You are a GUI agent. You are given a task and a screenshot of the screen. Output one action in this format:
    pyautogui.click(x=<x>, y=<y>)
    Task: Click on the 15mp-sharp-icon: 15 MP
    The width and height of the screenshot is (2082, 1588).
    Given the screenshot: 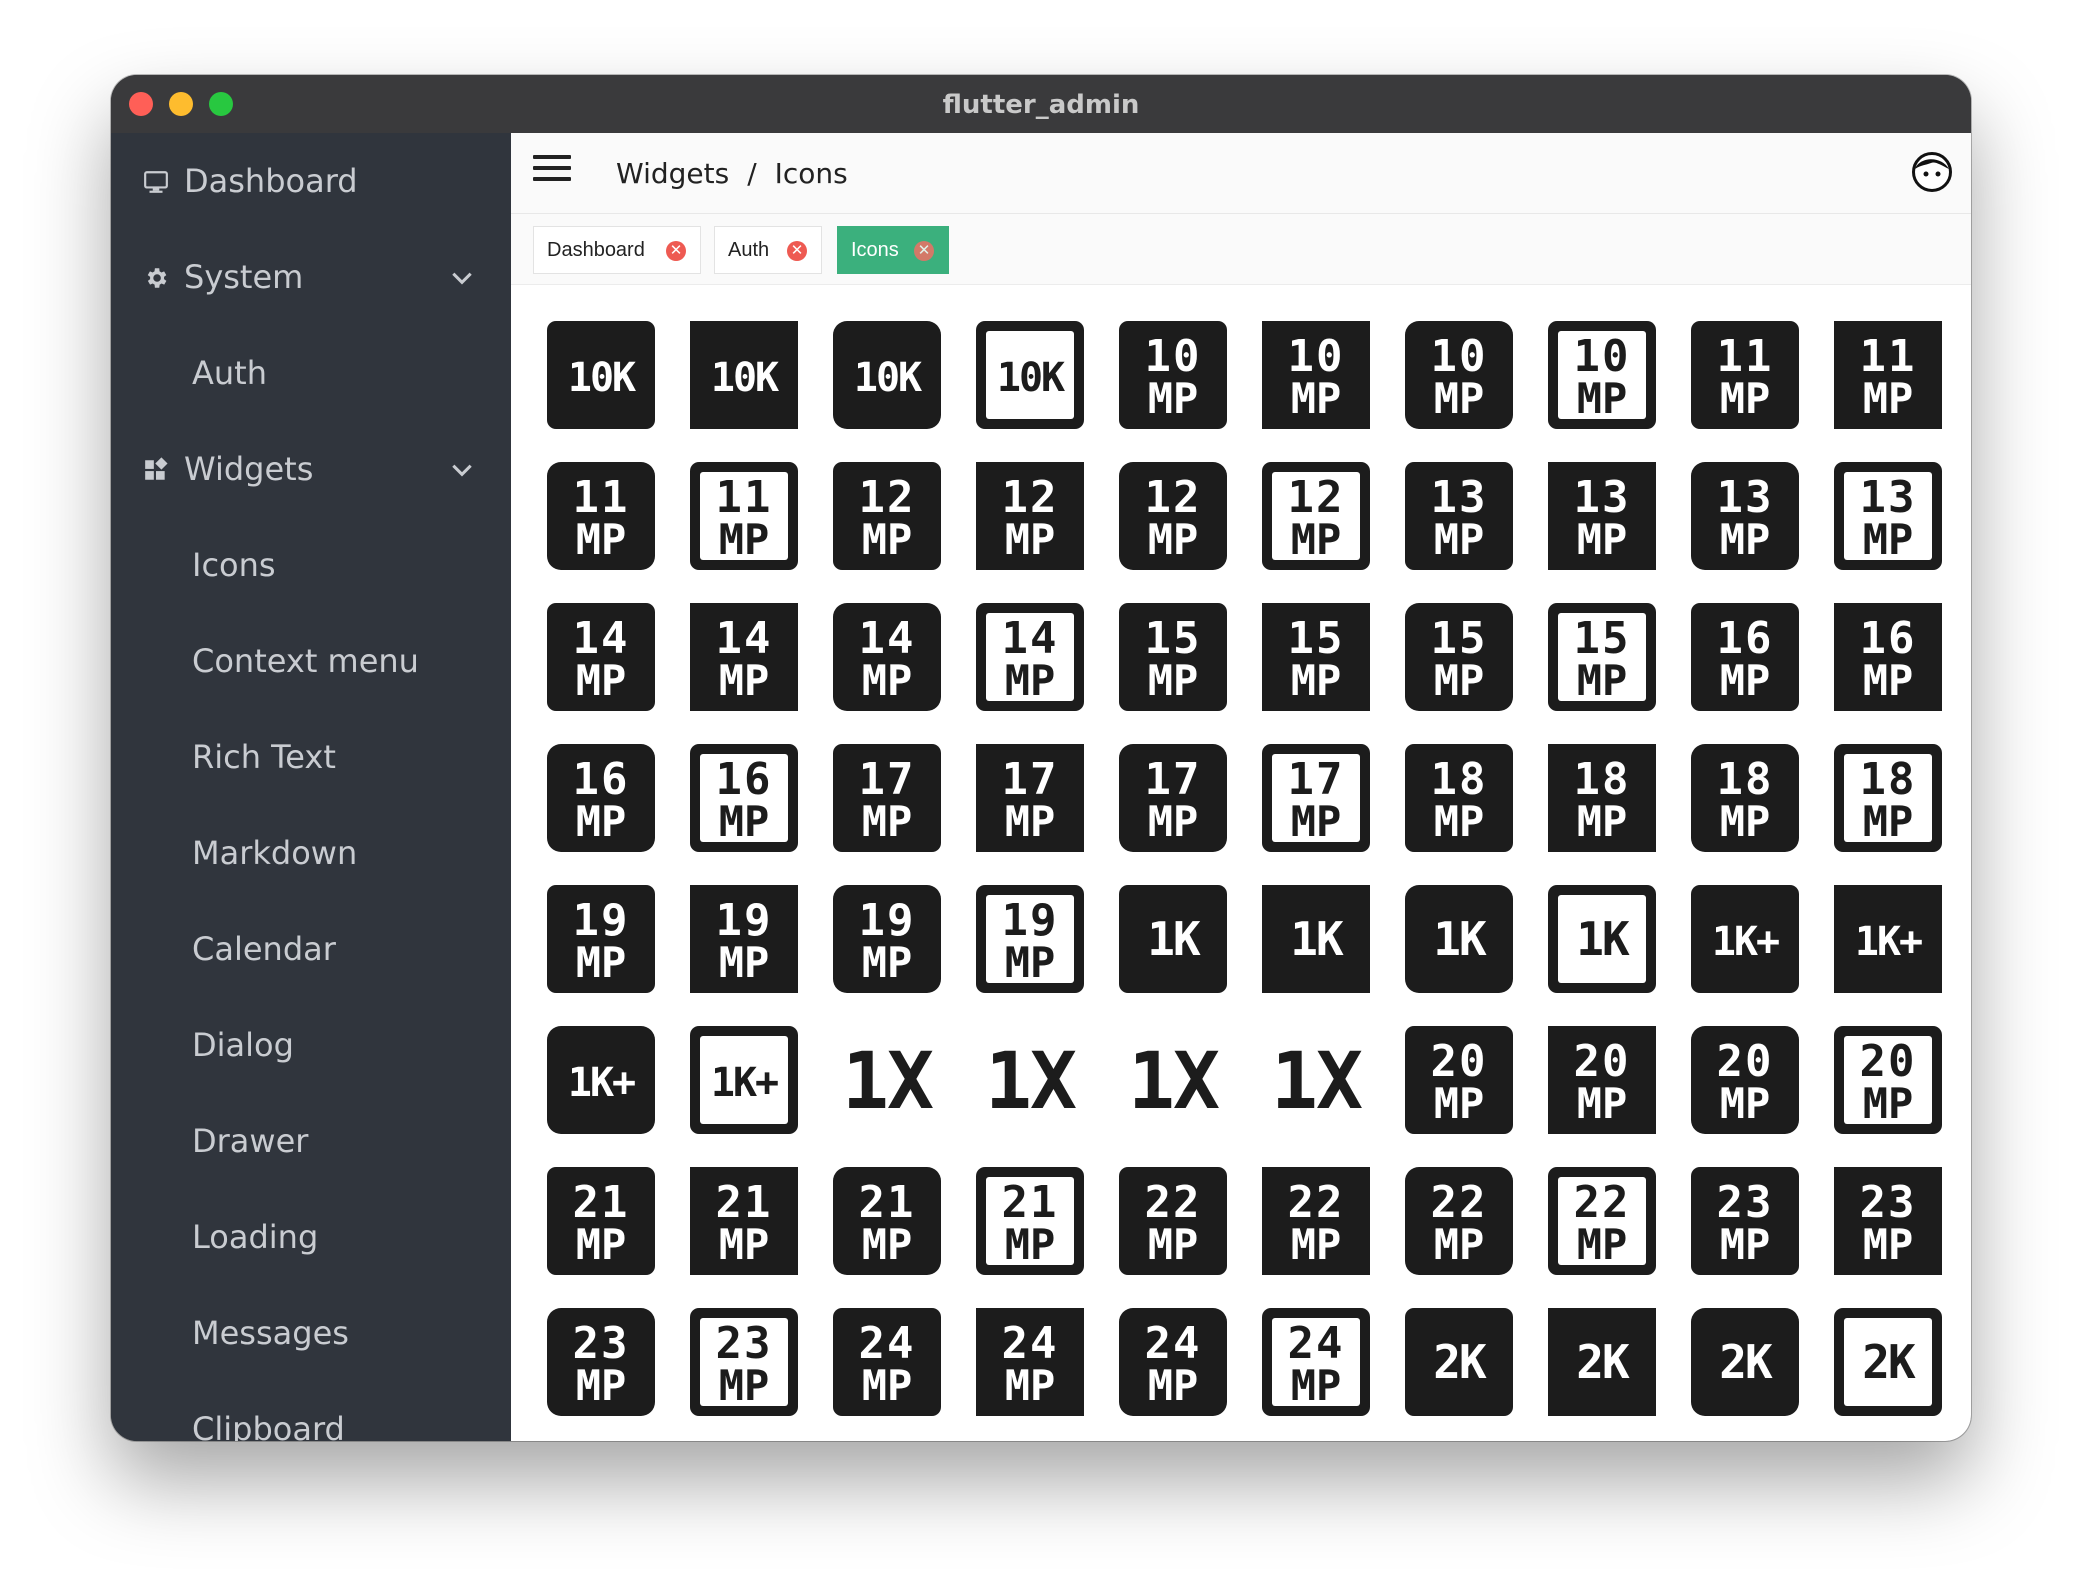 What is the action you would take?
    pyautogui.click(x=1316, y=657)
    